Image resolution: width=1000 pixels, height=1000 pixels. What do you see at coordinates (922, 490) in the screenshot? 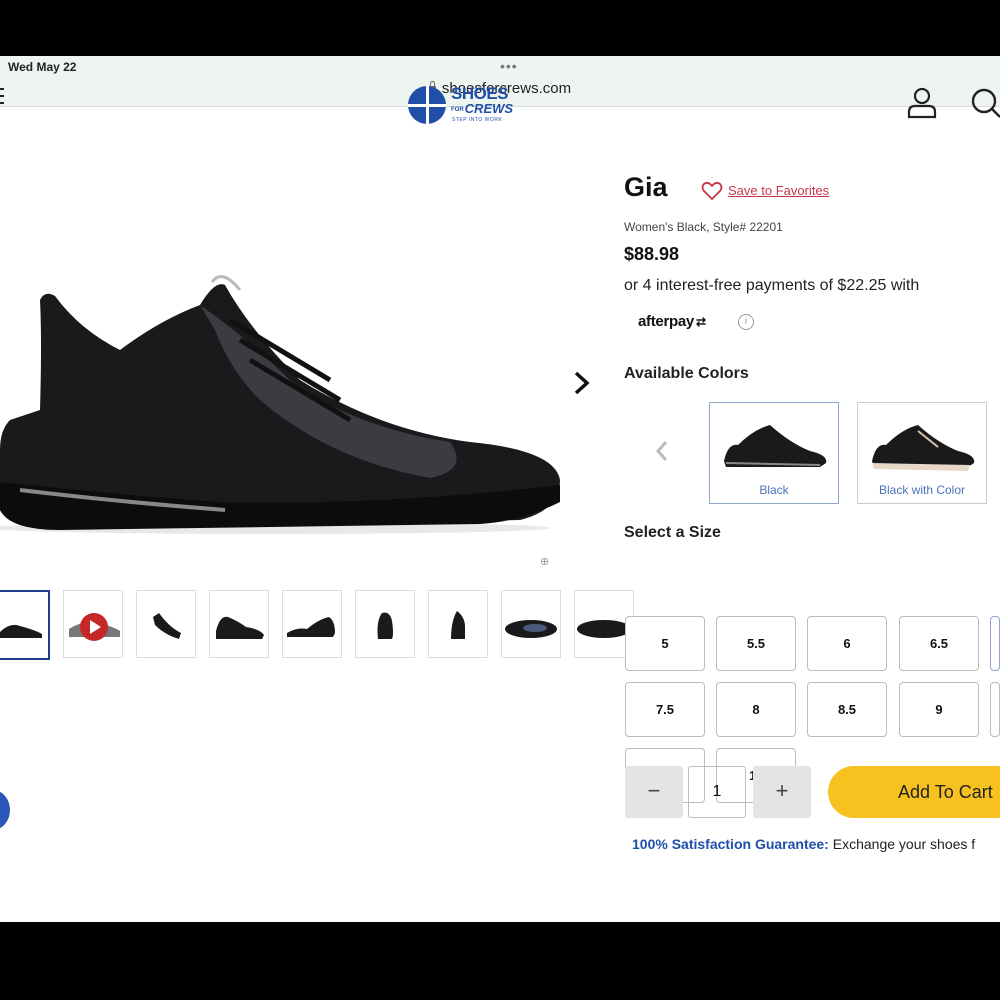
I see `swatch-label: Black with Color` at bounding box center [922, 490].